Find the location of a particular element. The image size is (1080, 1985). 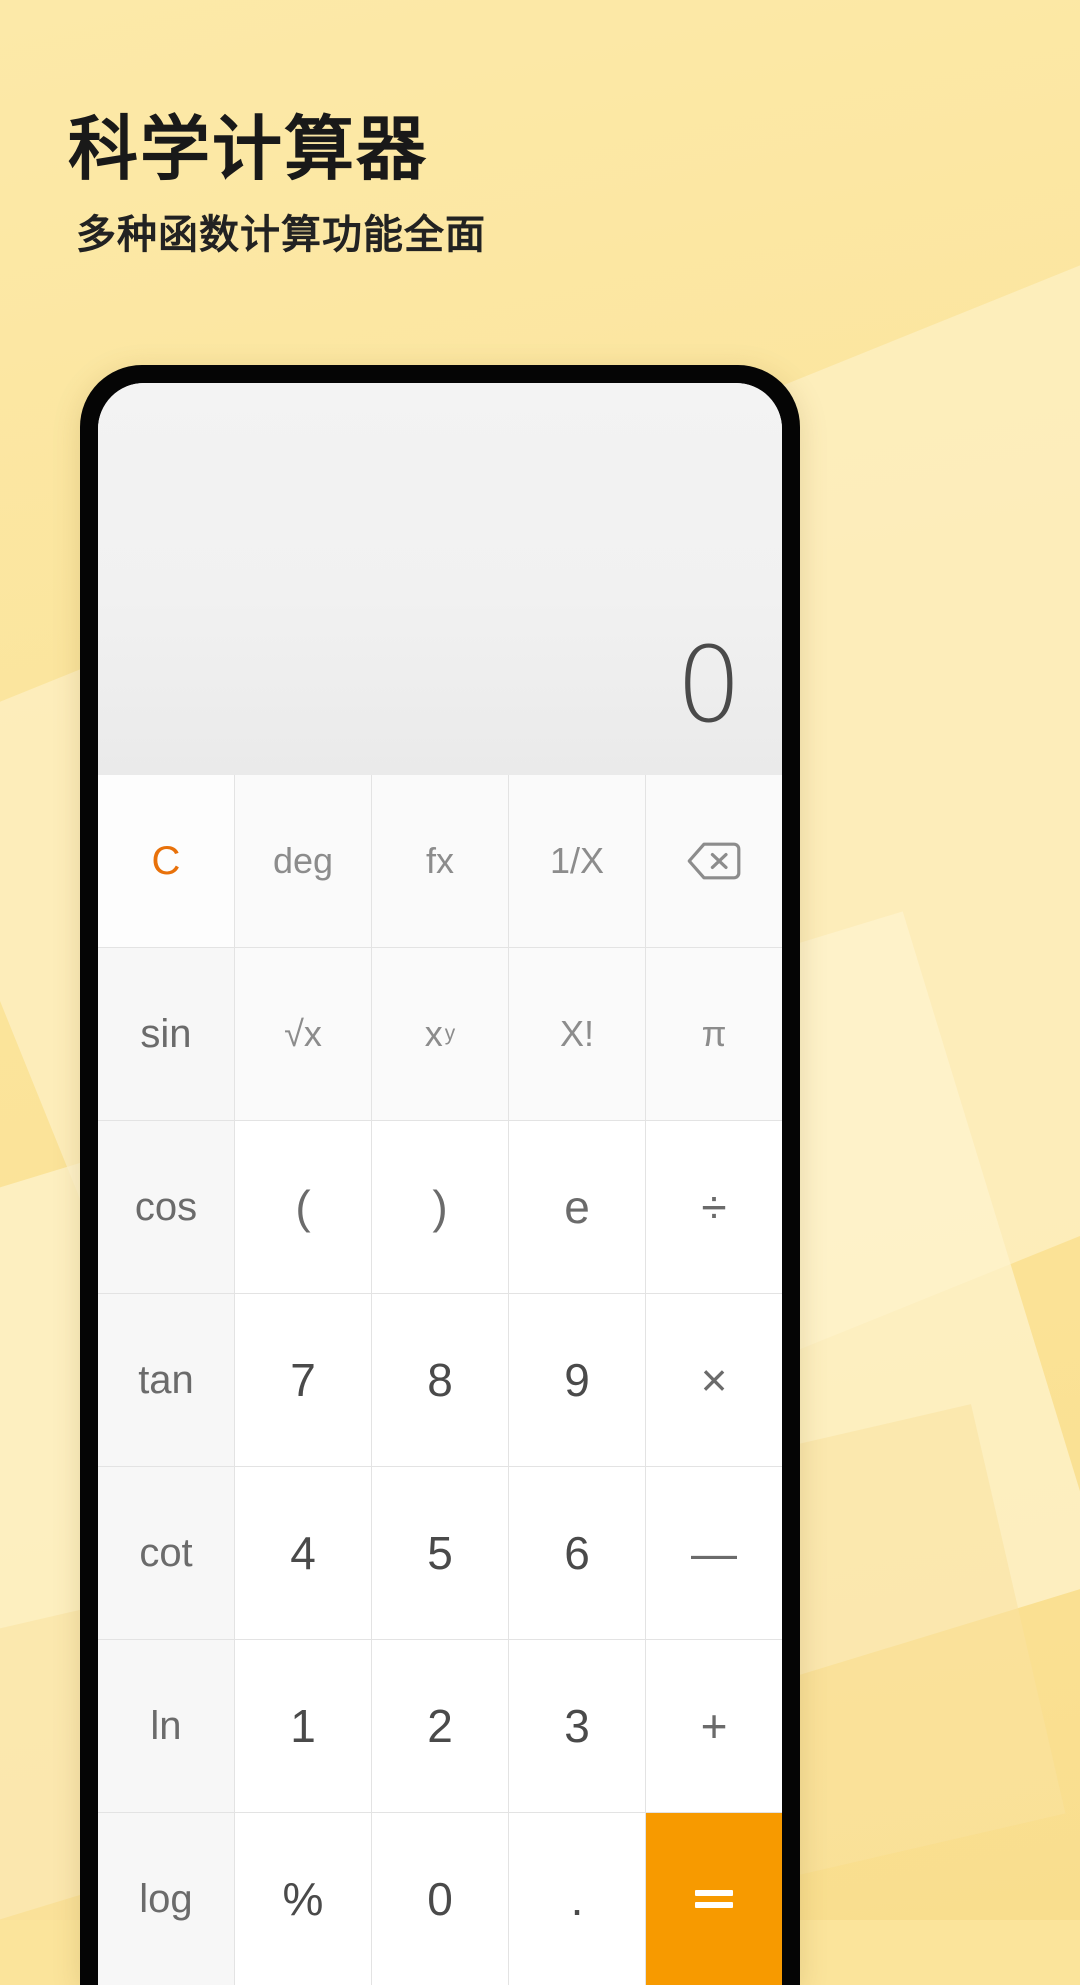

key-label: deg is located at coordinates (303, 860).